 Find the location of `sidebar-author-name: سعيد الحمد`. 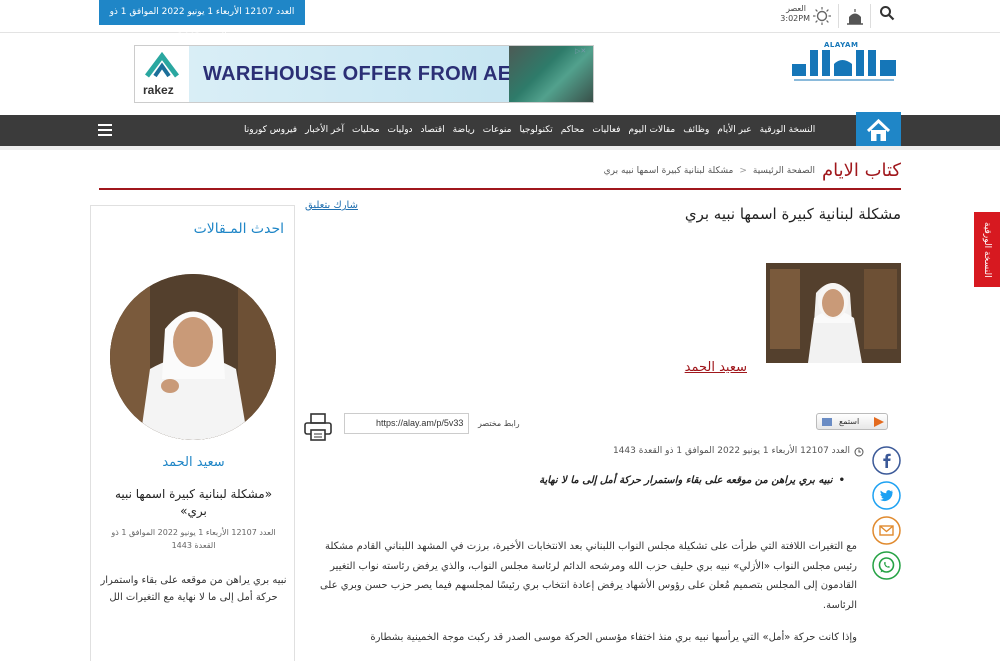

sidebar-author-name: سعيد الحمد is located at coordinates (193, 462).